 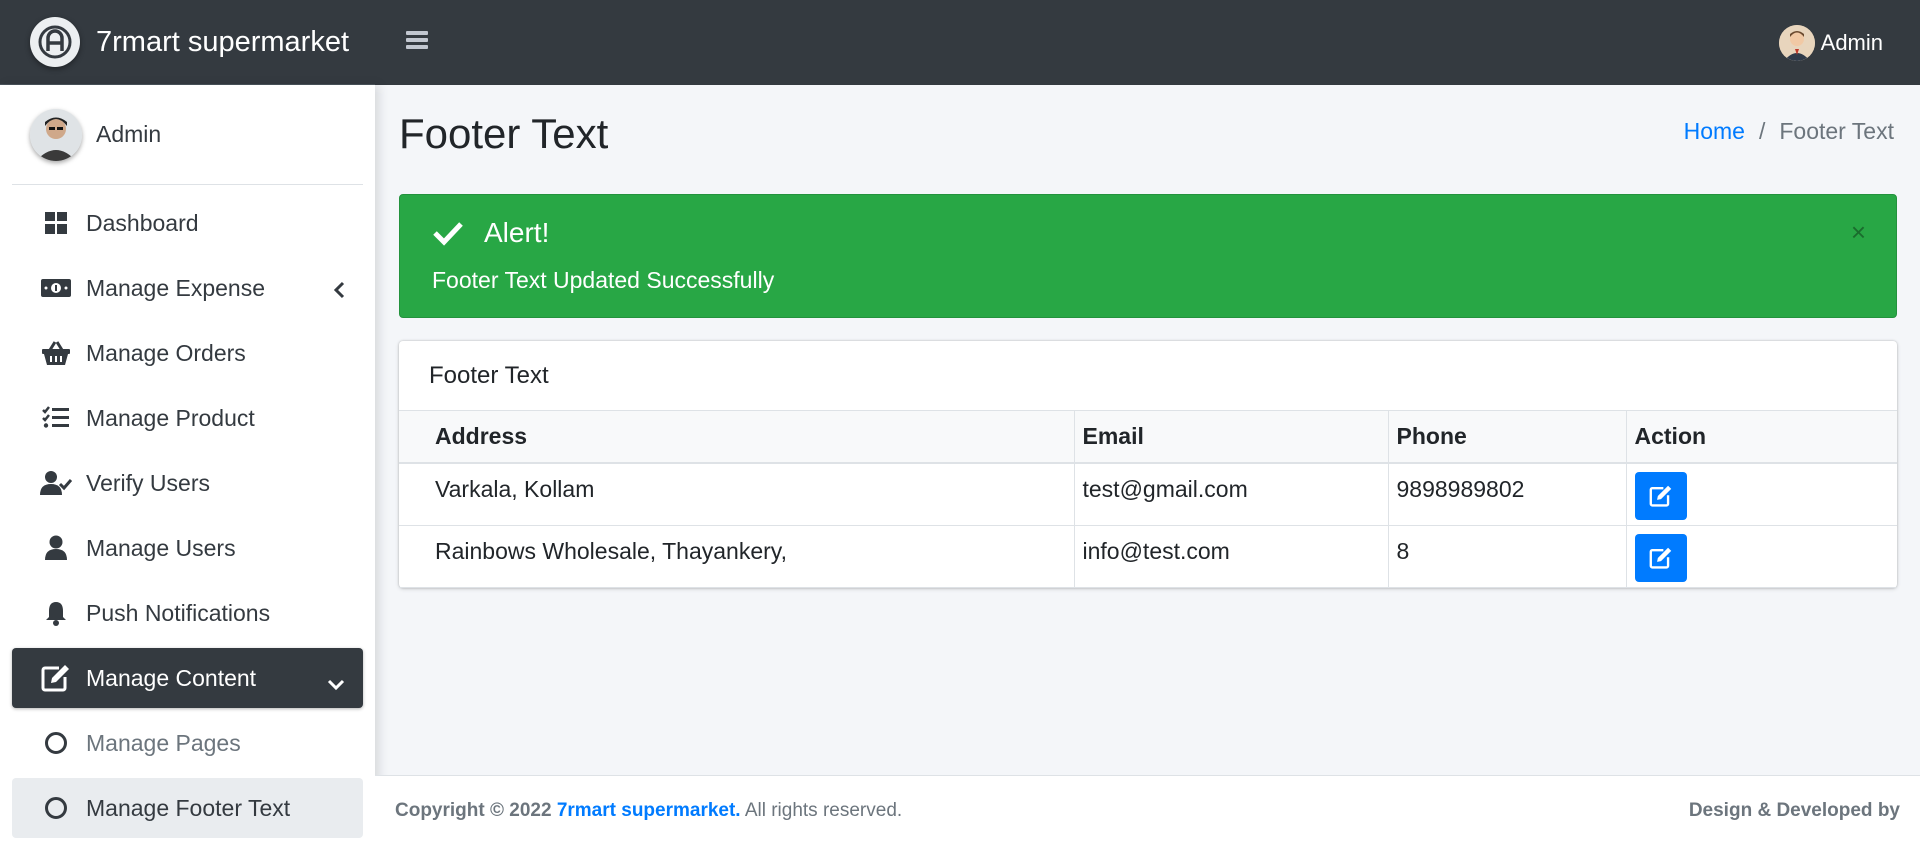 I want to click on alert-title: Alert!, so click(x=517, y=232).